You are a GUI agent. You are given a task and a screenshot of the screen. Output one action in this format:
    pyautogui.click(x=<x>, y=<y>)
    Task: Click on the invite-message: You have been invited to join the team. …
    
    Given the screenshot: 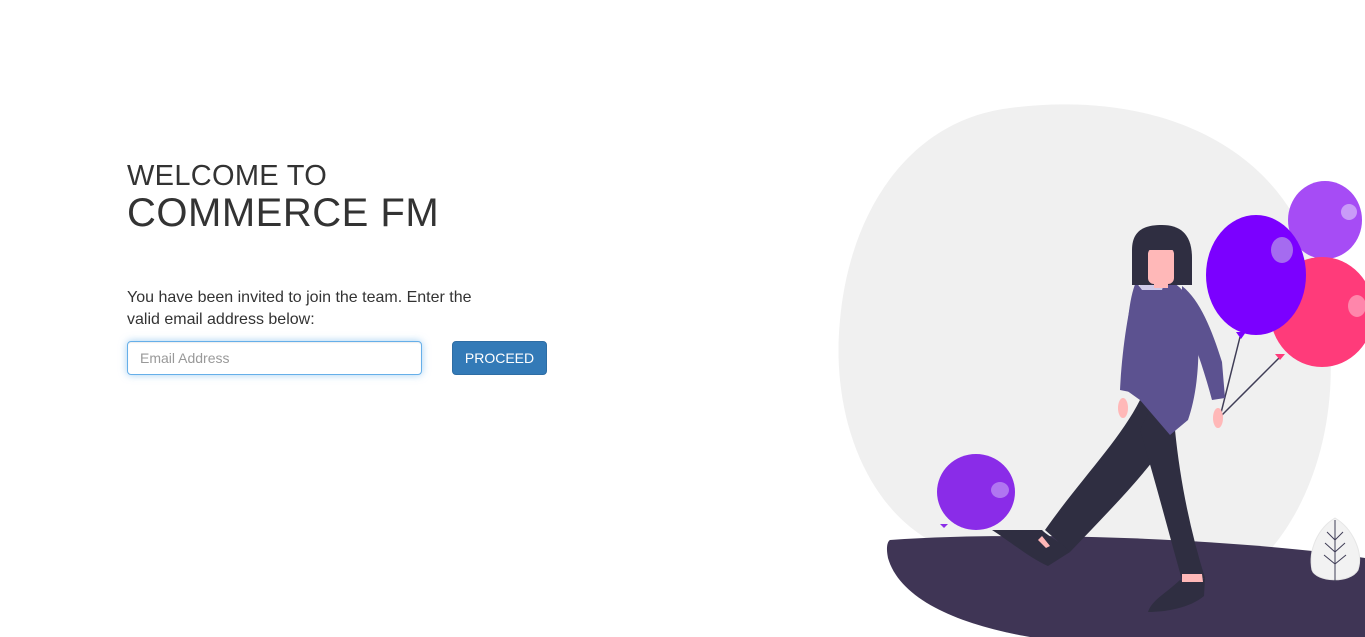 What is the action you would take?
    pyautogui.click(x=299, y=308)
    